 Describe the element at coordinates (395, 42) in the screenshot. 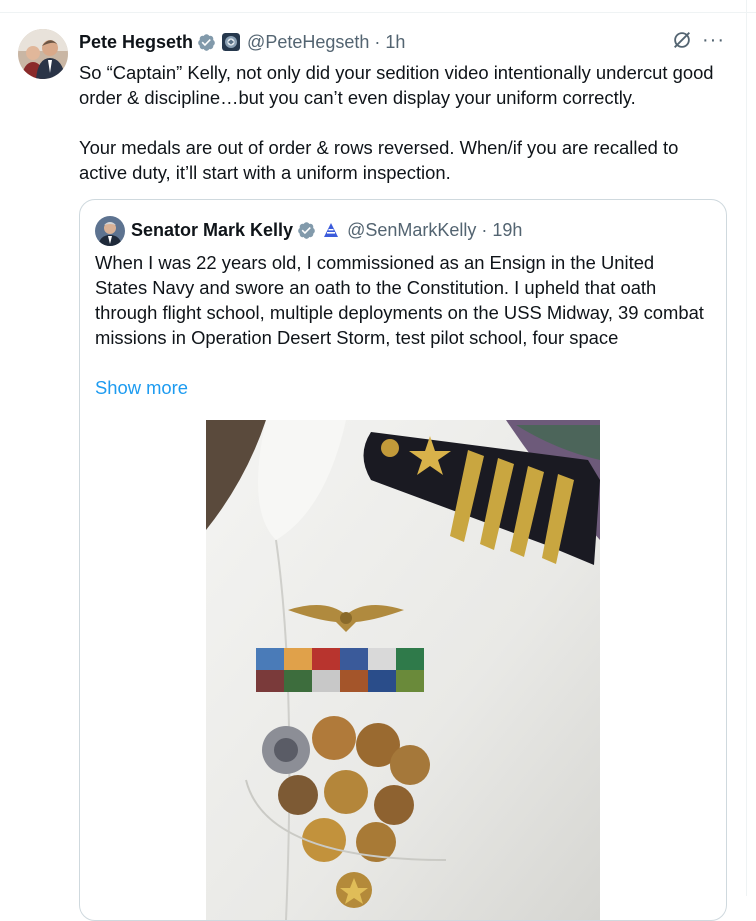

I see `timestamp: 1h` at that location.